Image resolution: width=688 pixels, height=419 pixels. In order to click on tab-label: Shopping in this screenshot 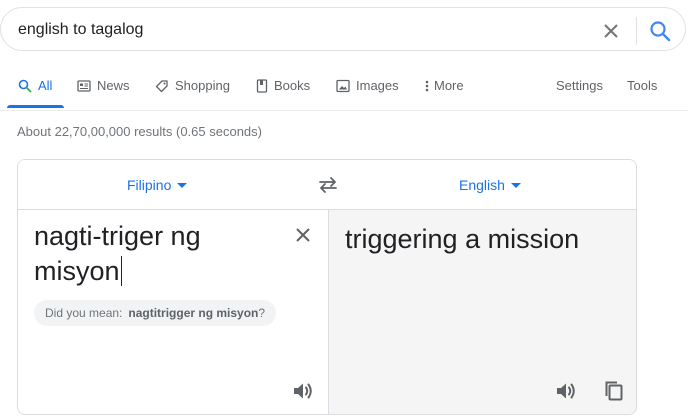, I will do `click(202, 85)`.